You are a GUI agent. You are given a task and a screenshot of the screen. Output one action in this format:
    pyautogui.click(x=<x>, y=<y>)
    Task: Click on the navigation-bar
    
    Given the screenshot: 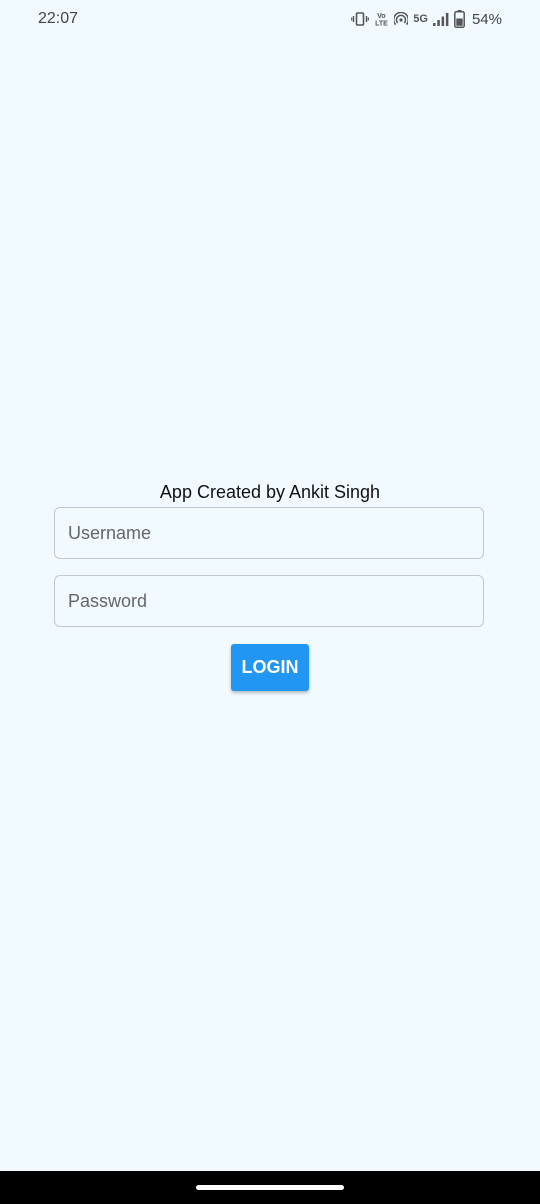 What is the action you would take?
    pyautogui.click(x=270, y=1187)
    